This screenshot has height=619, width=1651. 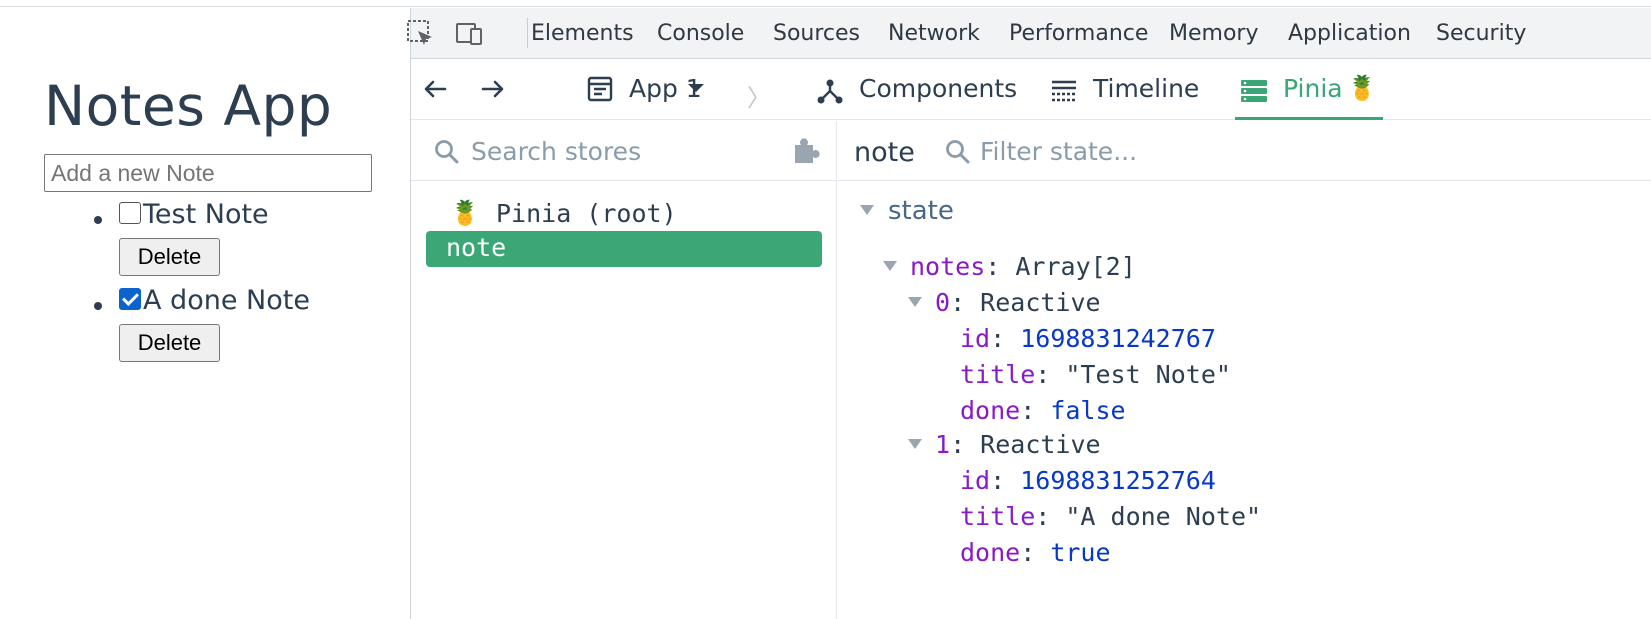 I want to click on selected-store-name: note, so click(x=884, y=152).